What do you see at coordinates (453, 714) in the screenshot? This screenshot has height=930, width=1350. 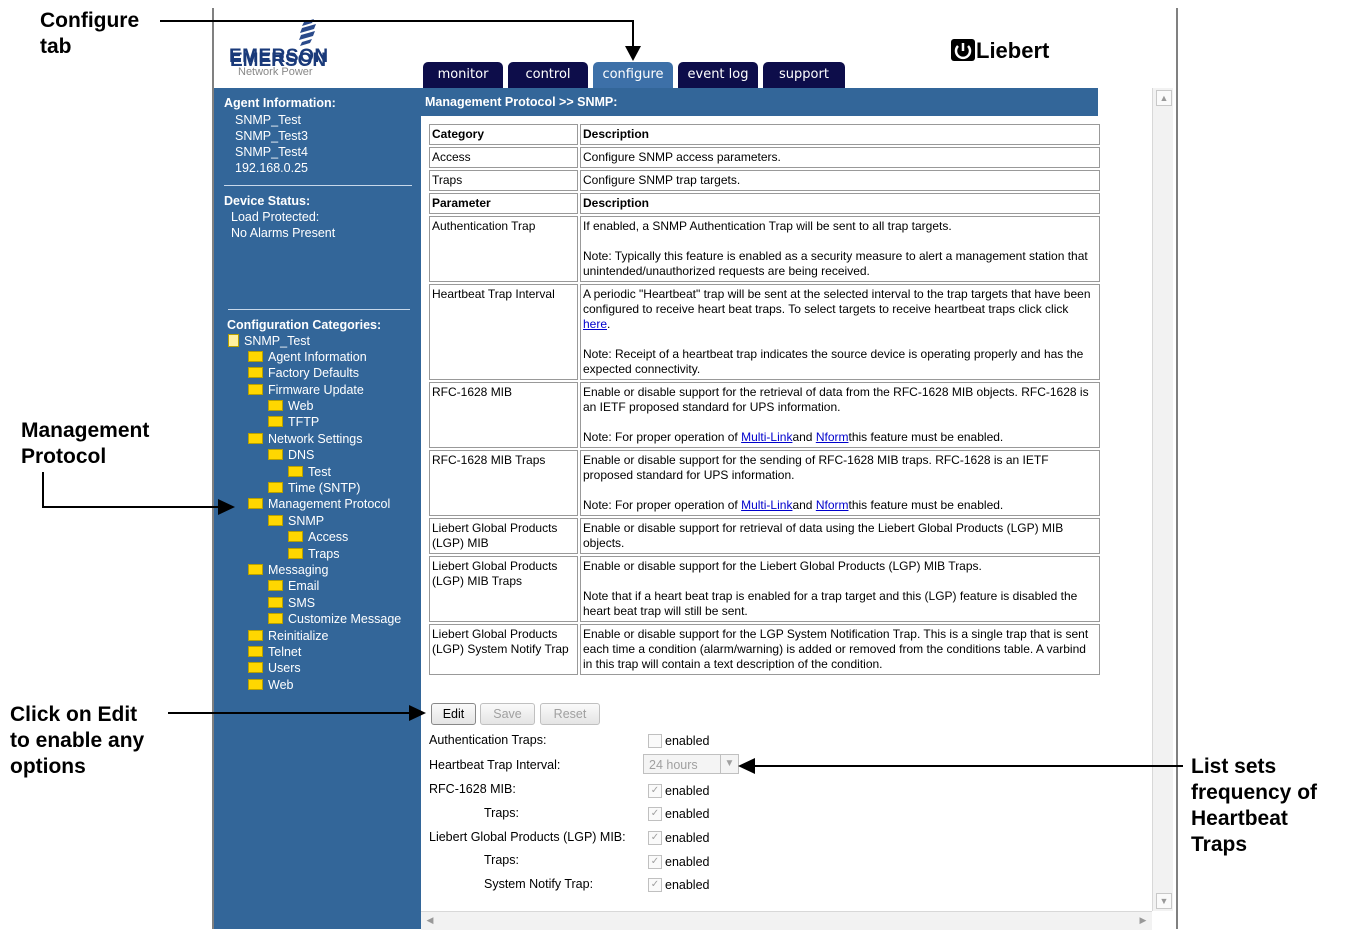 I see `edit-button: Edit` at bounding box center [453, 714].